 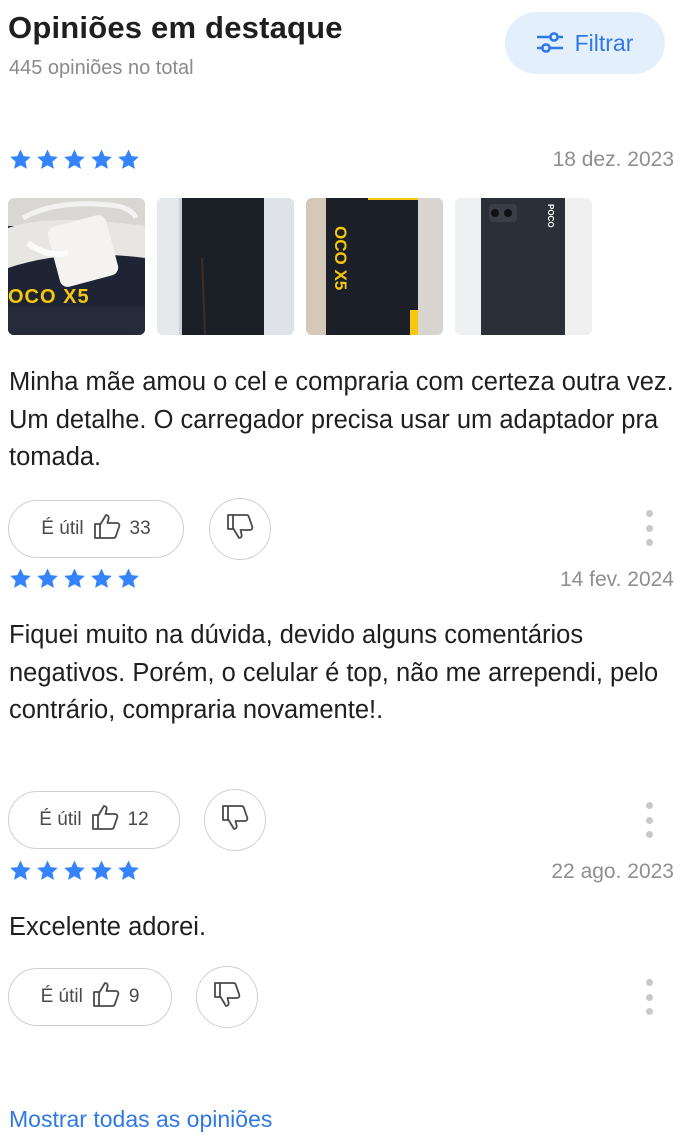 What do you see at coordinates (616, 579) in the screenshot?
I see `review-date: 14 fev. 2024` at bounding box center [616, 579].